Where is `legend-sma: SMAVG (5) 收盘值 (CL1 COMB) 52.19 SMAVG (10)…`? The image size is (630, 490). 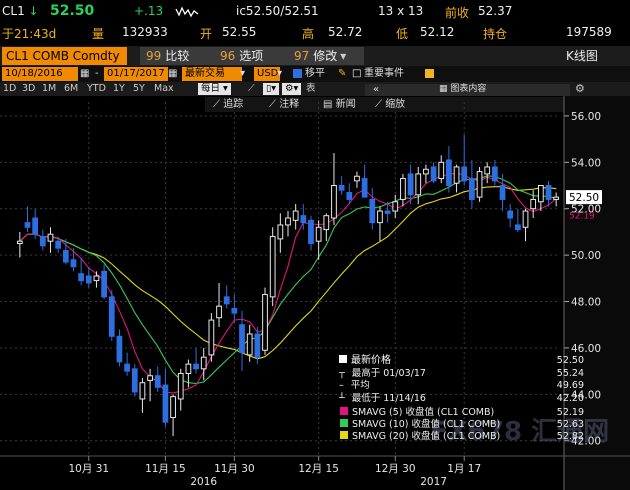
legend-sma: SMAVG (5) 收盘值 (CL1 COMB) 52.19 SMAVG (10)… is located at coordinates (464, 425).